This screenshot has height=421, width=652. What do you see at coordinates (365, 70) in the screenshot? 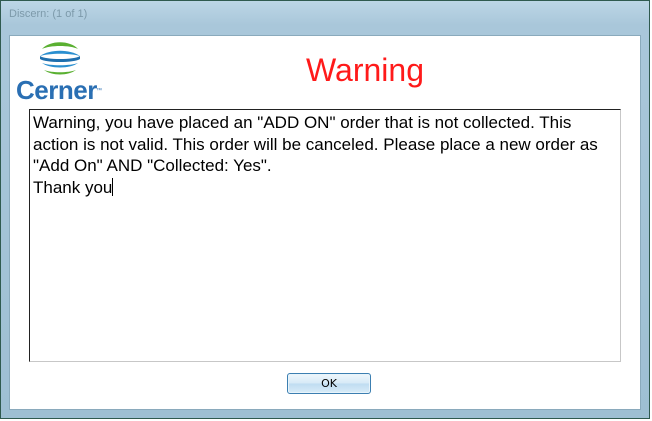
I see `warning-heading: Warning` at bounding box center [365, 70].